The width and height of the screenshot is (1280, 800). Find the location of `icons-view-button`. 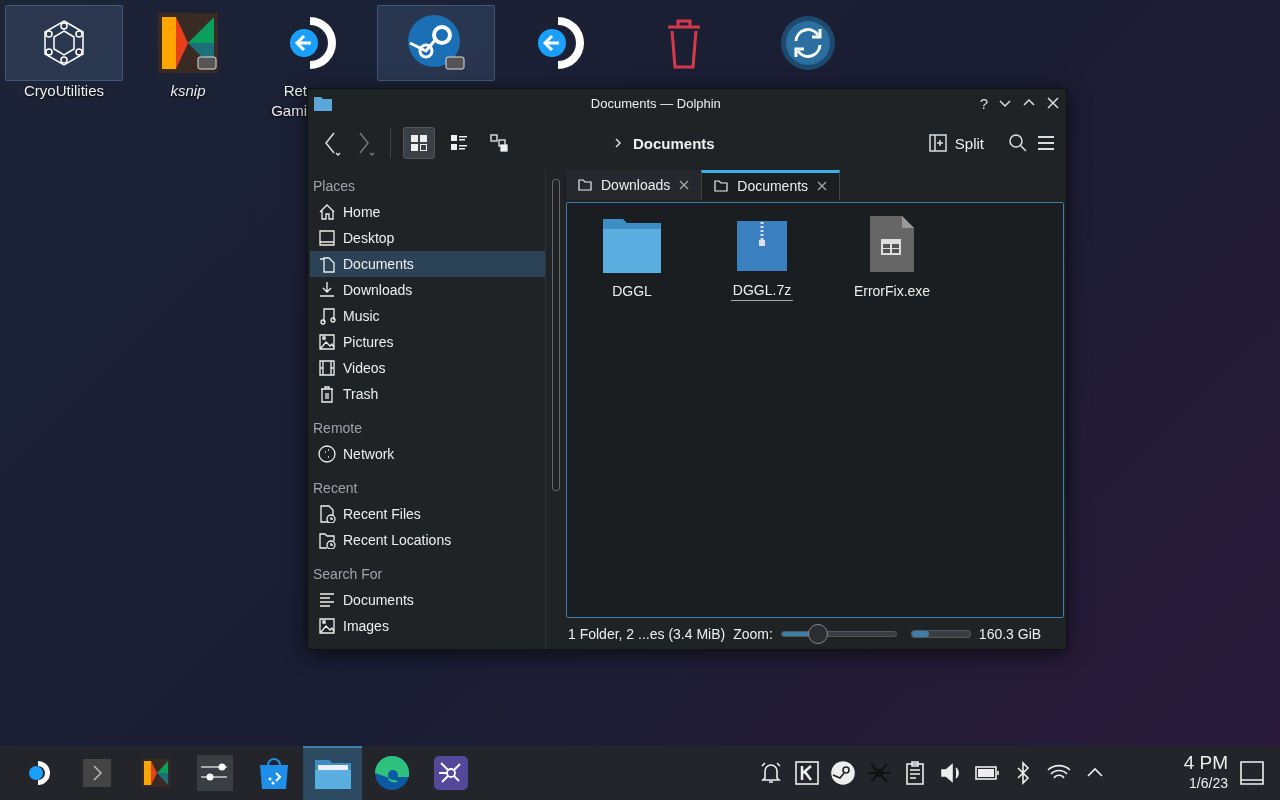

icons-view-button is located at coordinates (419, 143).